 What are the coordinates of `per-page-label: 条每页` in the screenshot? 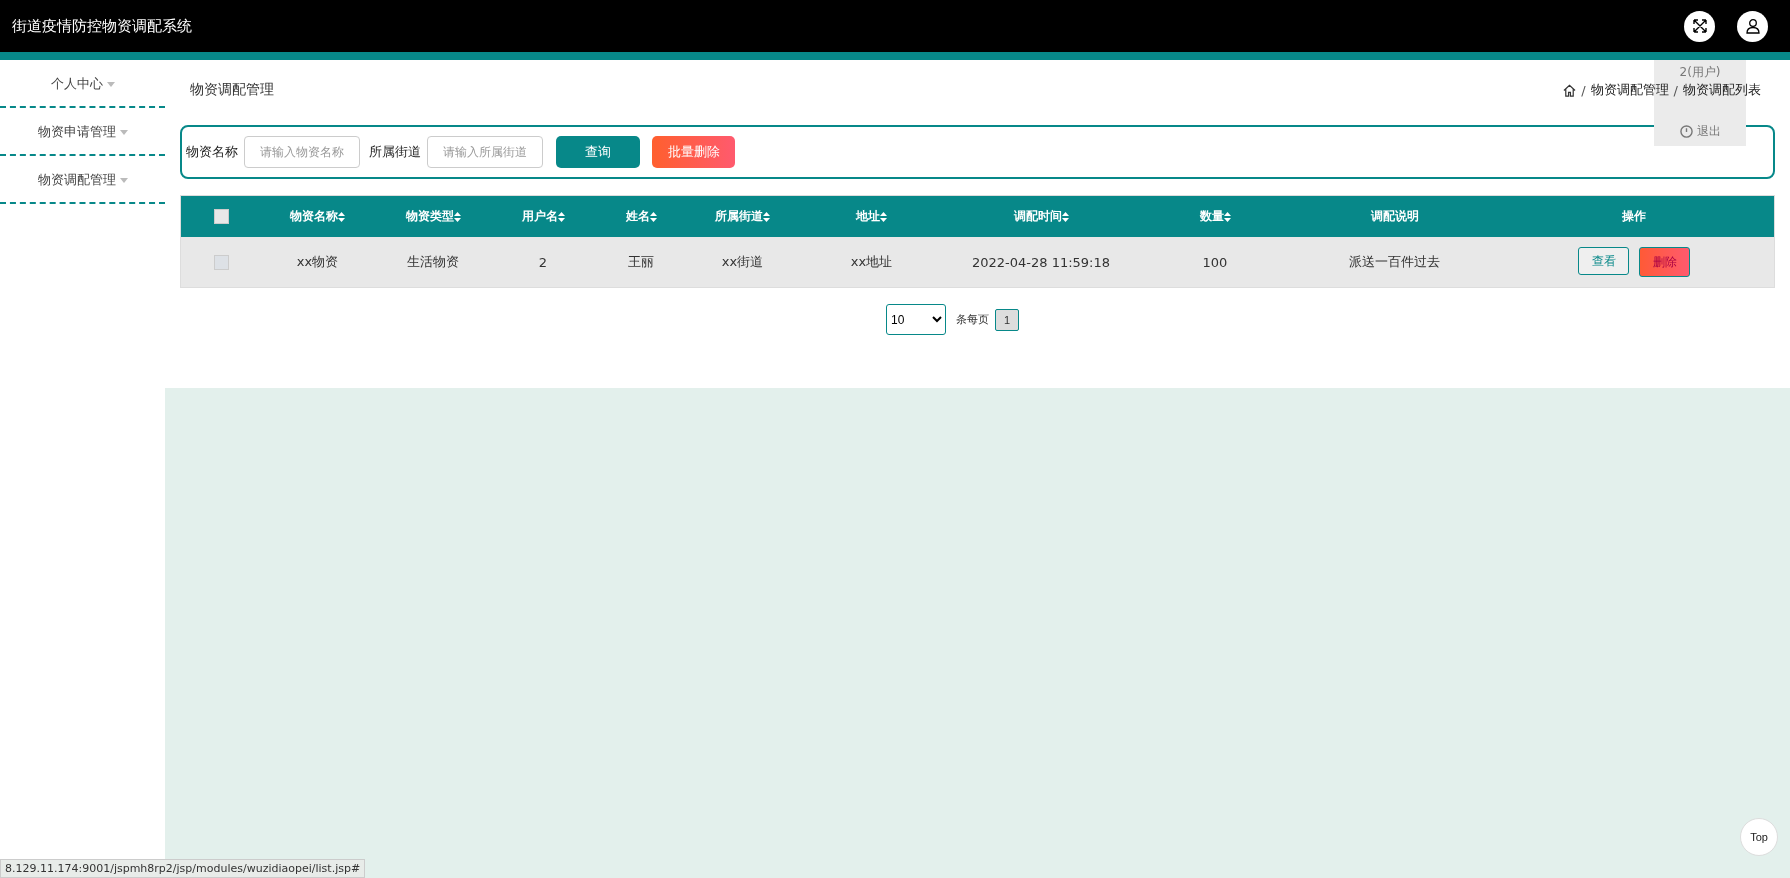 It's located at (972, 319).